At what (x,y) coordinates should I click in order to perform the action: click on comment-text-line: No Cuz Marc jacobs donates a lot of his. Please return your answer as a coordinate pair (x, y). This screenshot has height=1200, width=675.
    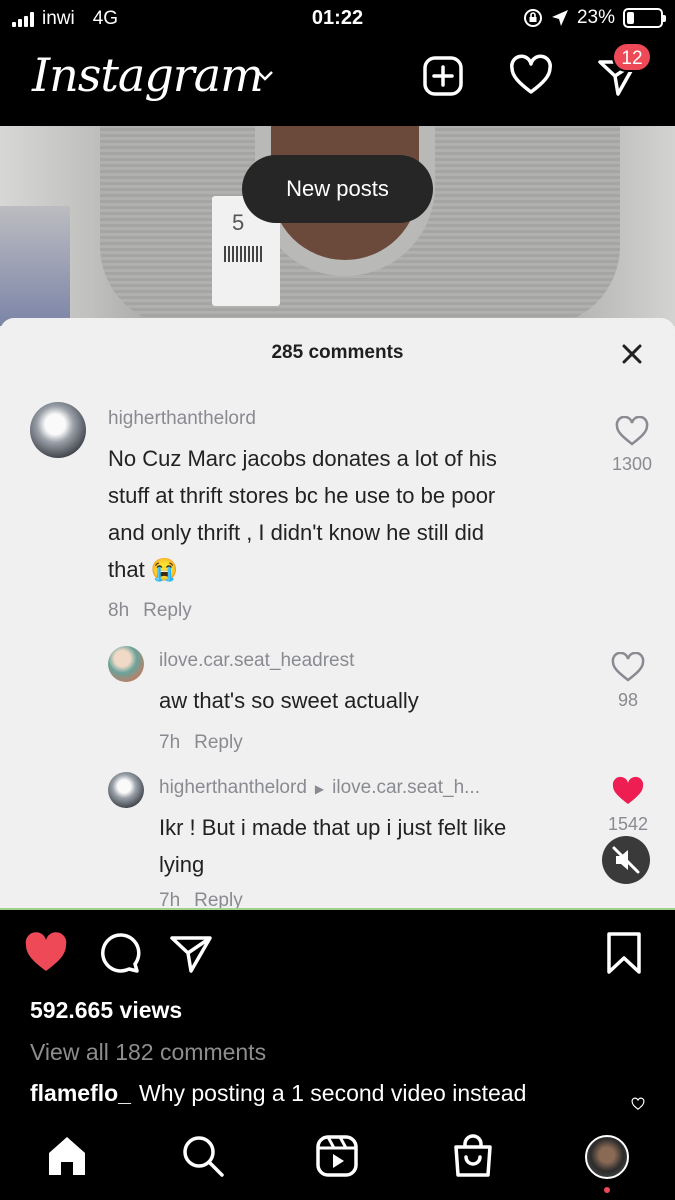
    Looking at the image, I should click on (302, 458).